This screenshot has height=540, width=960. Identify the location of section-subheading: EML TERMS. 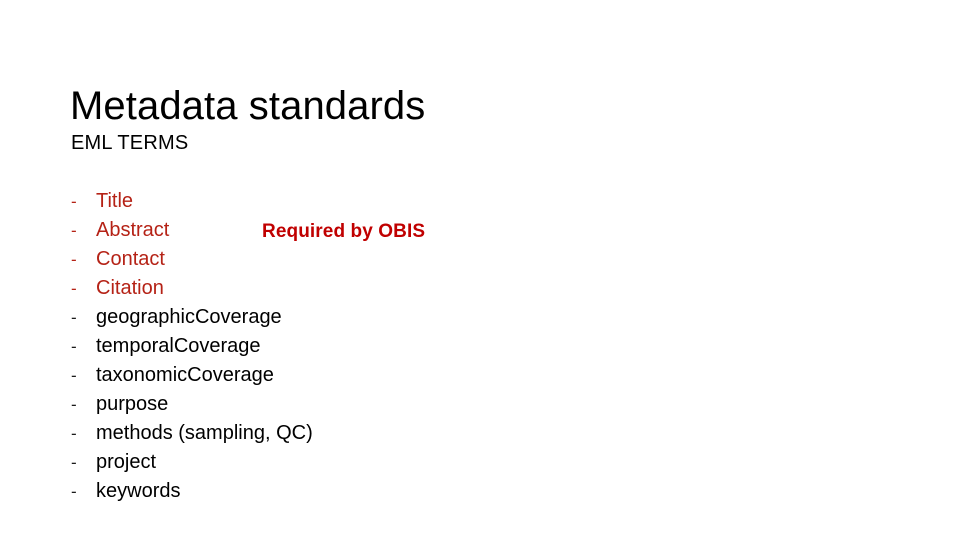
(130, 143).